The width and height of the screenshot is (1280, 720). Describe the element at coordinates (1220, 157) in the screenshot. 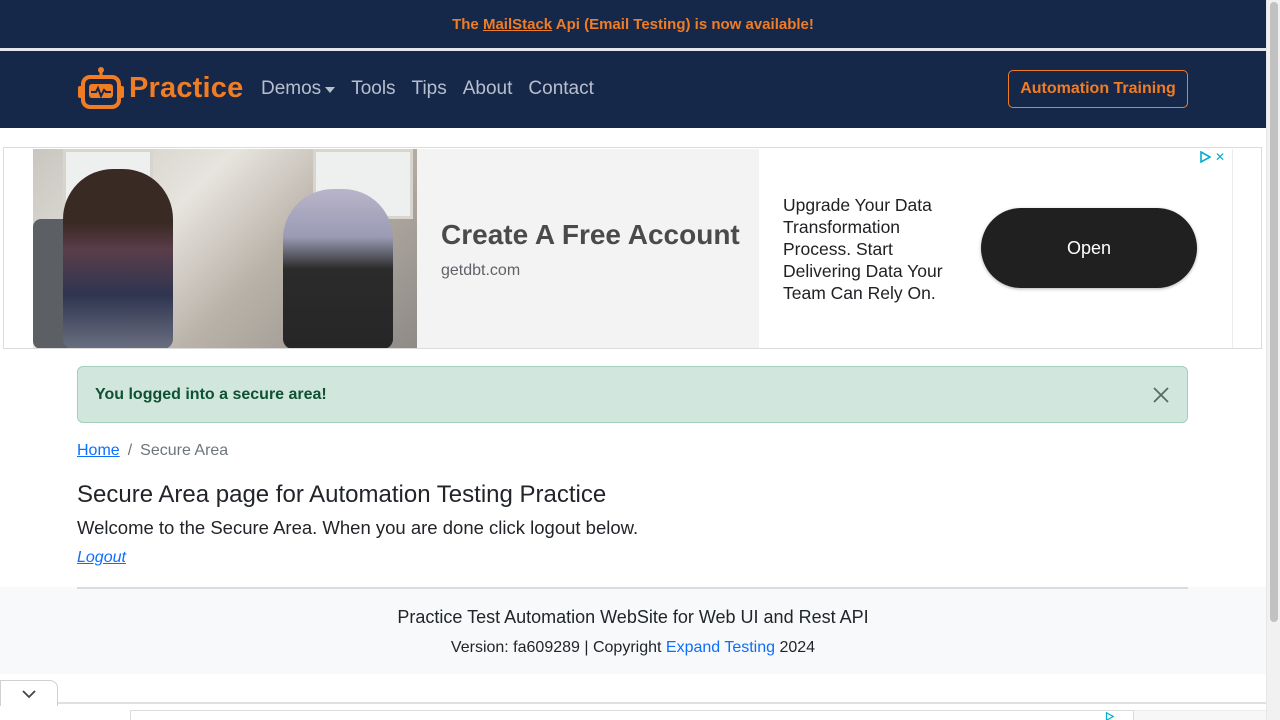

I see `ad-close-icon: ✕` at that location.